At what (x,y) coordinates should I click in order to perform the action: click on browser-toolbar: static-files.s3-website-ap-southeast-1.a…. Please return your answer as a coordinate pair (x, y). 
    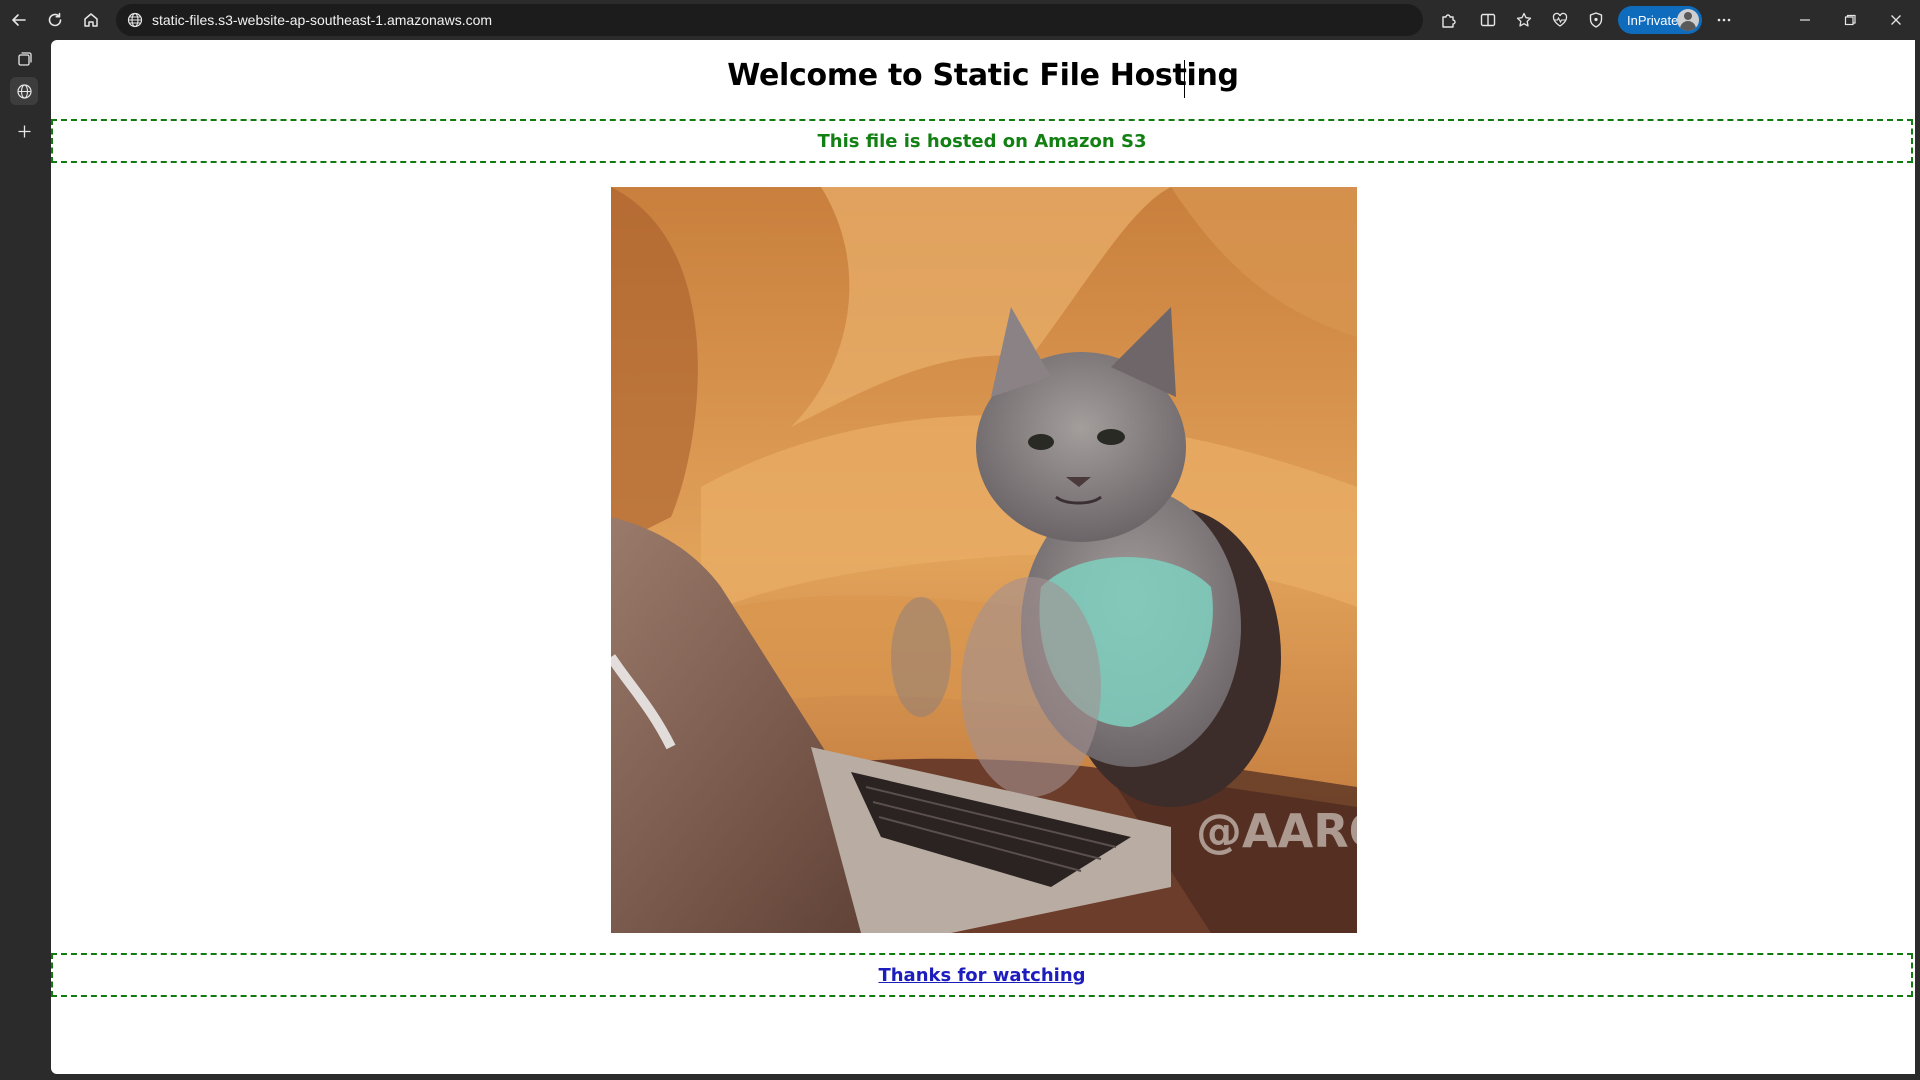
    Looking at the image, I should click on (960, 20).